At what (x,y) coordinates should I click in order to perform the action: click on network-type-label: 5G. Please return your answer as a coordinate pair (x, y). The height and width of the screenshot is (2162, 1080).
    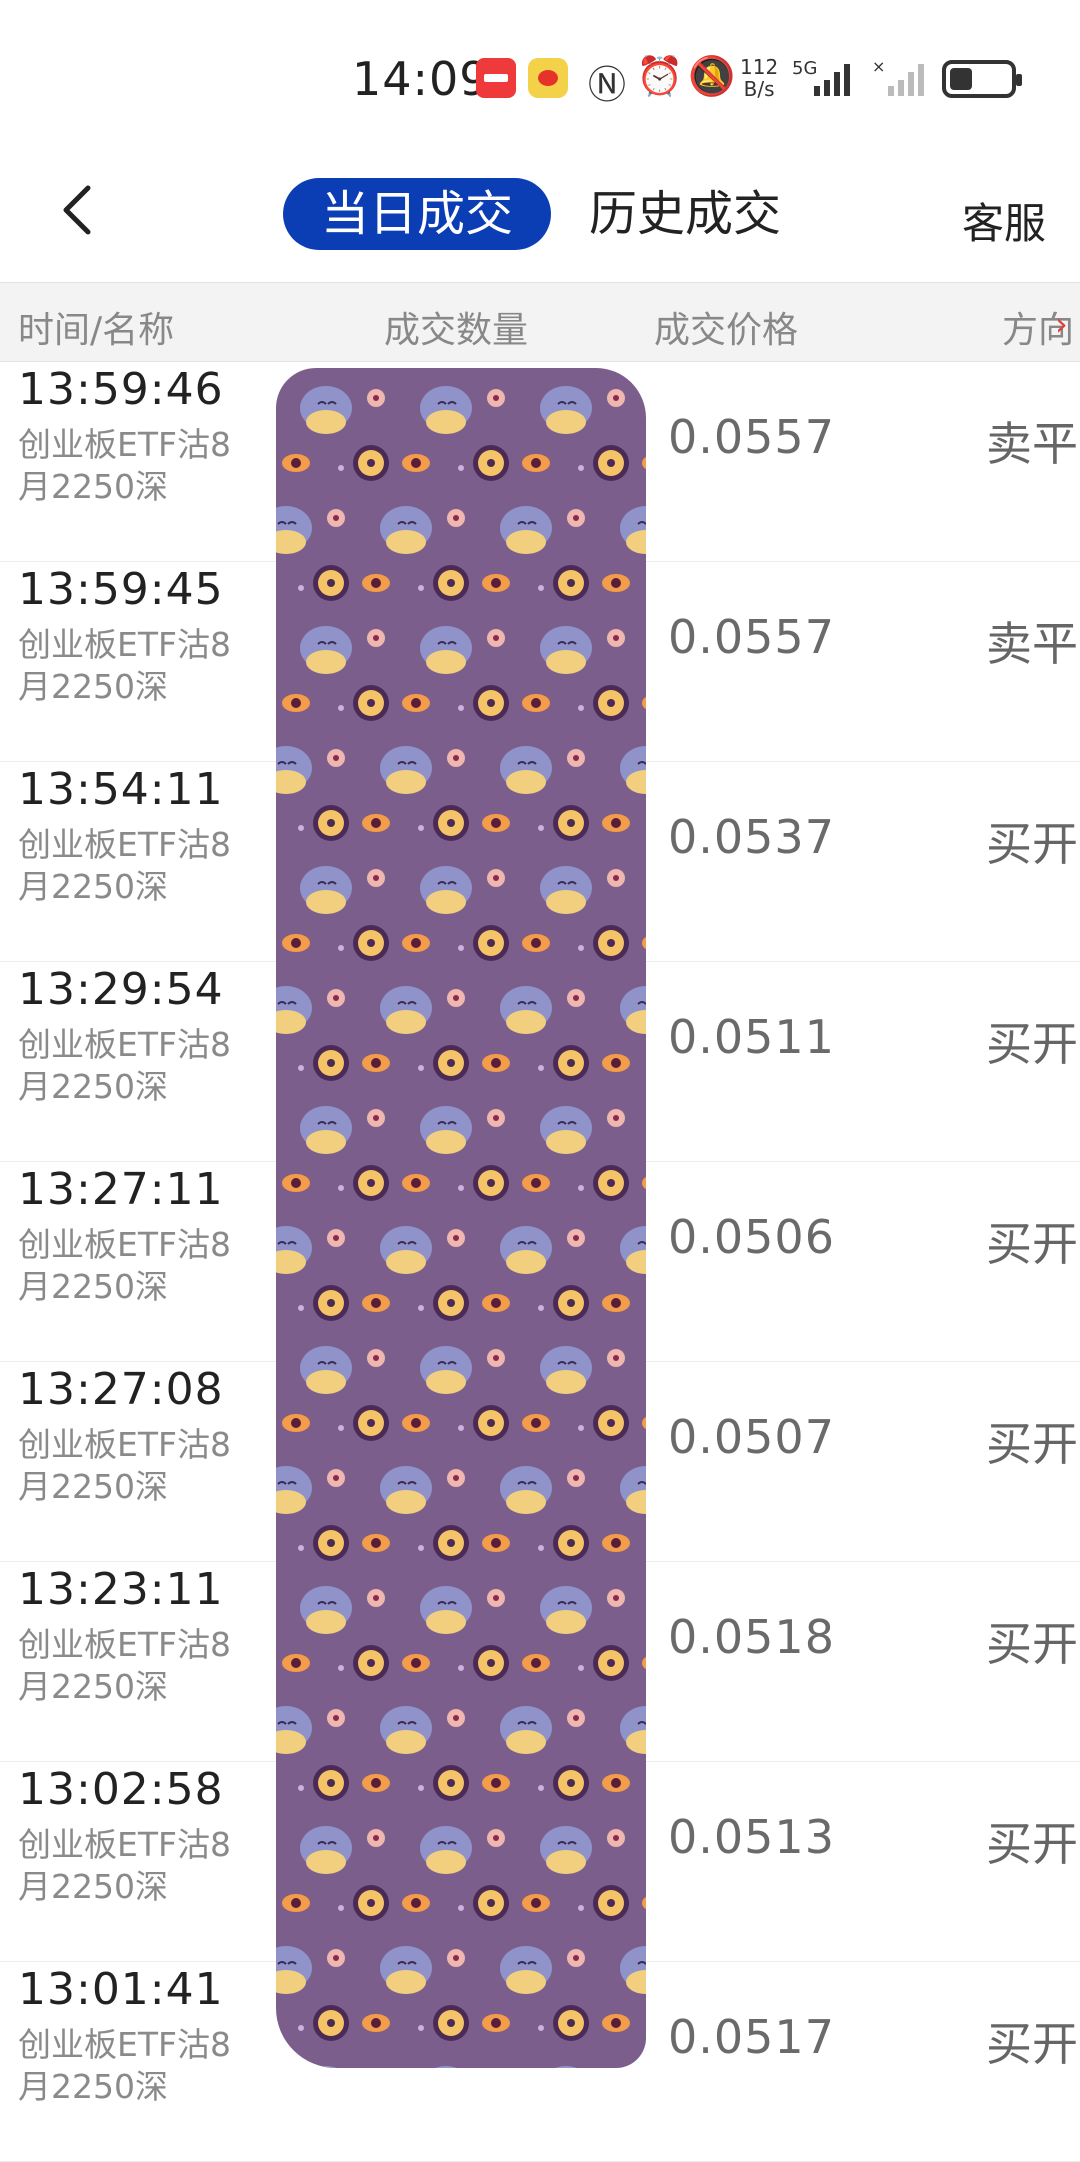
    Looking at the image, I should click on (804, 68).